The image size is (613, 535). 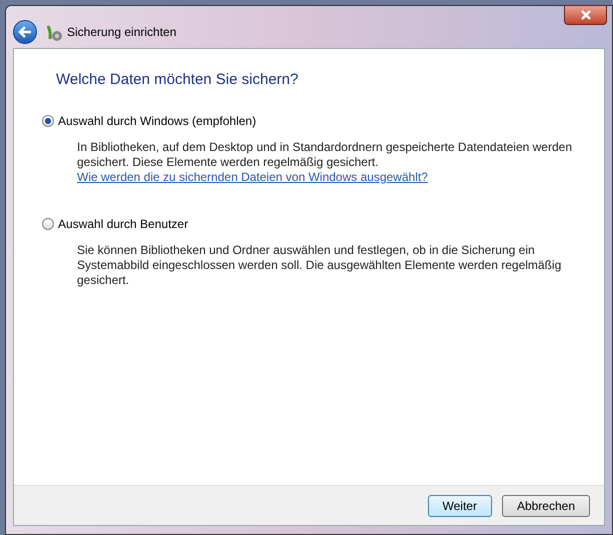 What do you see at coordinates (54, 33) in the screenshot?
I see `backup-icon` at bounding box center [54, 33].